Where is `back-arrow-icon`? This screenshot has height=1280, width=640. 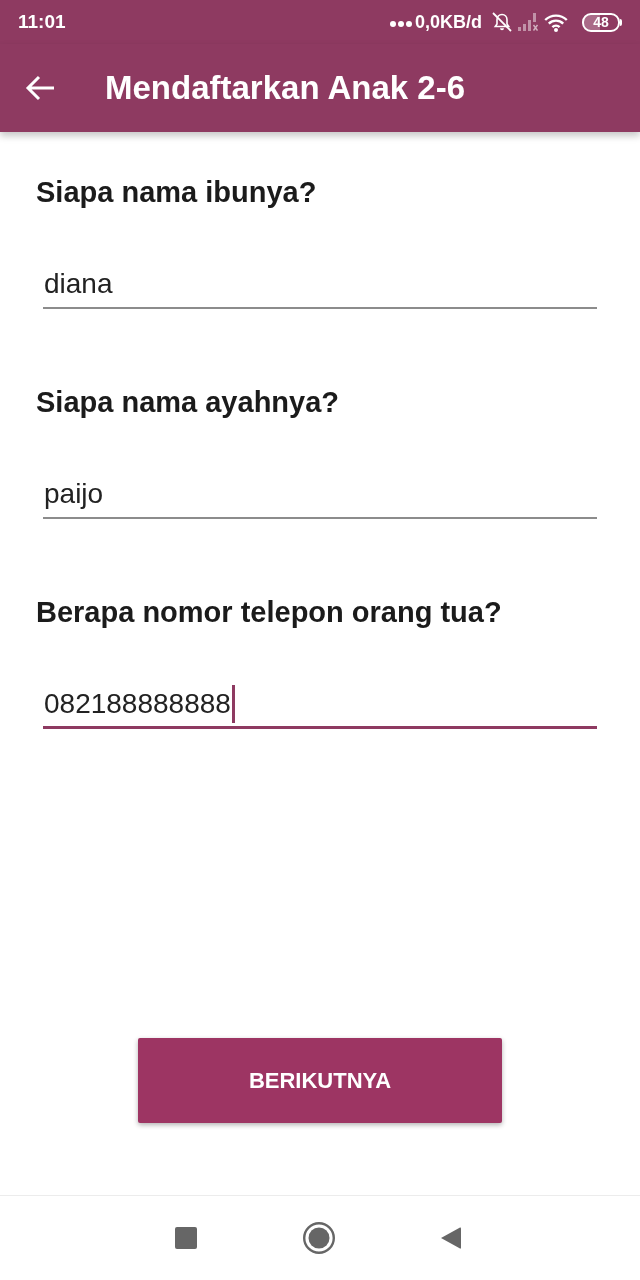 back-arrow-icon is located at coordinates (40, 88).